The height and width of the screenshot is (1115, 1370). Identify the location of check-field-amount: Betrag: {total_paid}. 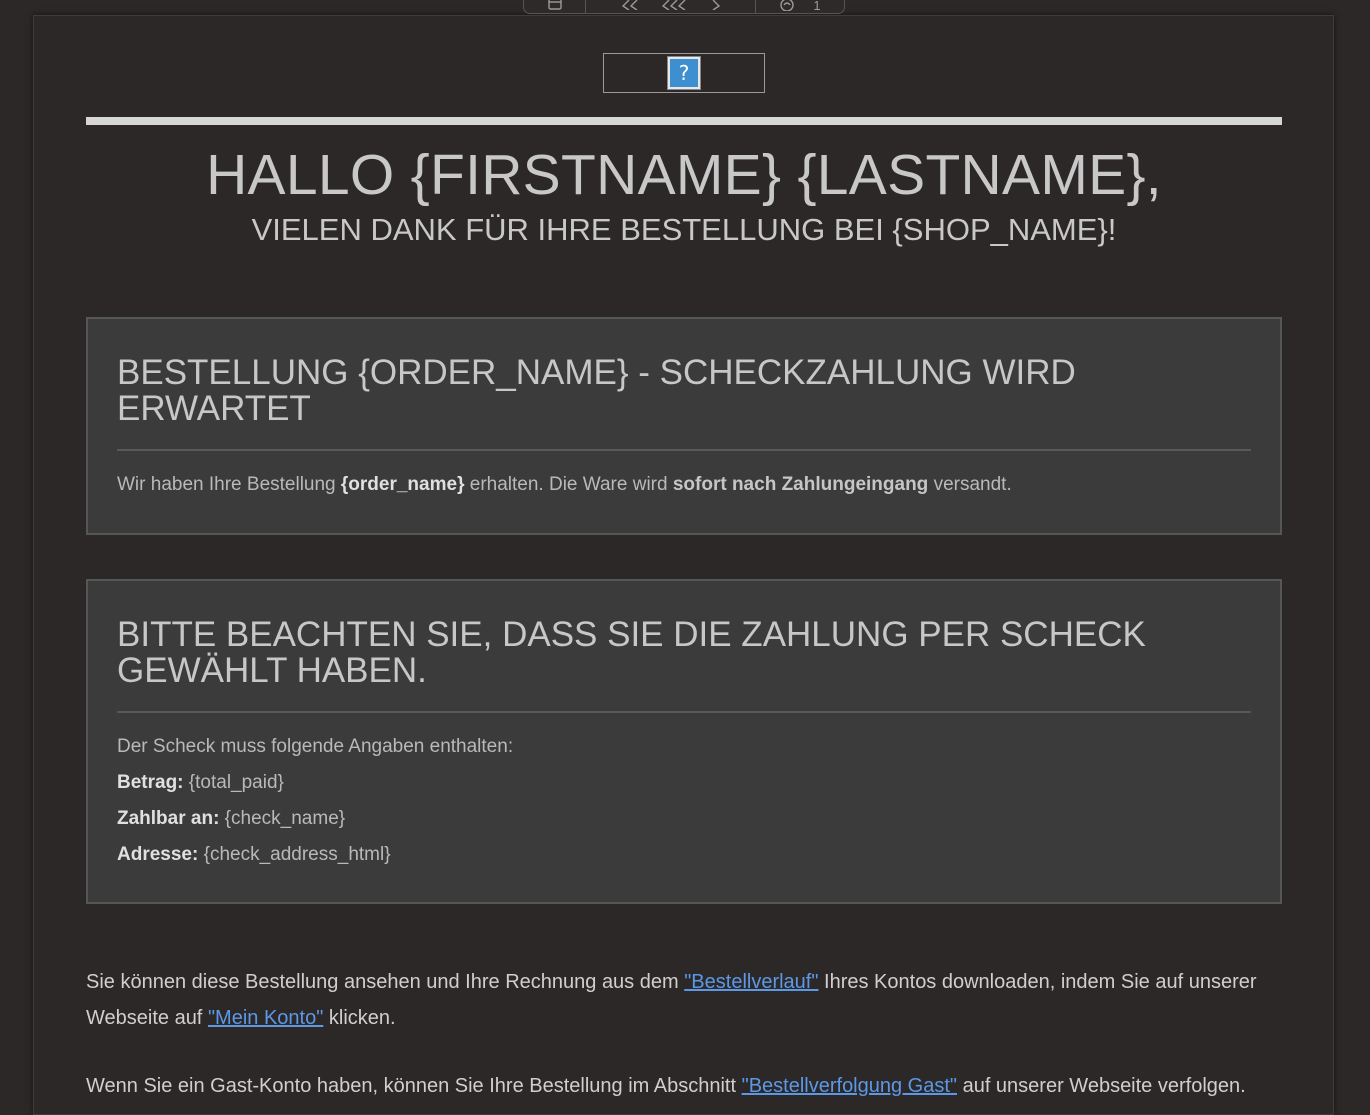
(200, 782).